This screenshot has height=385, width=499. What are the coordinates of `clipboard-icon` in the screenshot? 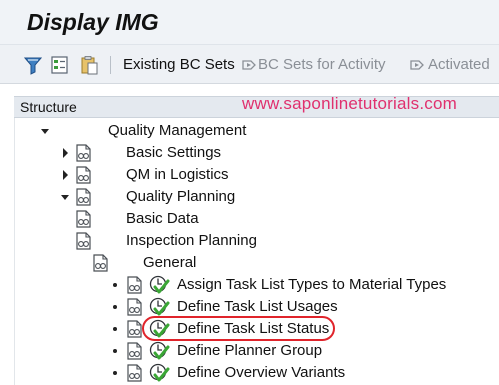 It's located at (89, 65).